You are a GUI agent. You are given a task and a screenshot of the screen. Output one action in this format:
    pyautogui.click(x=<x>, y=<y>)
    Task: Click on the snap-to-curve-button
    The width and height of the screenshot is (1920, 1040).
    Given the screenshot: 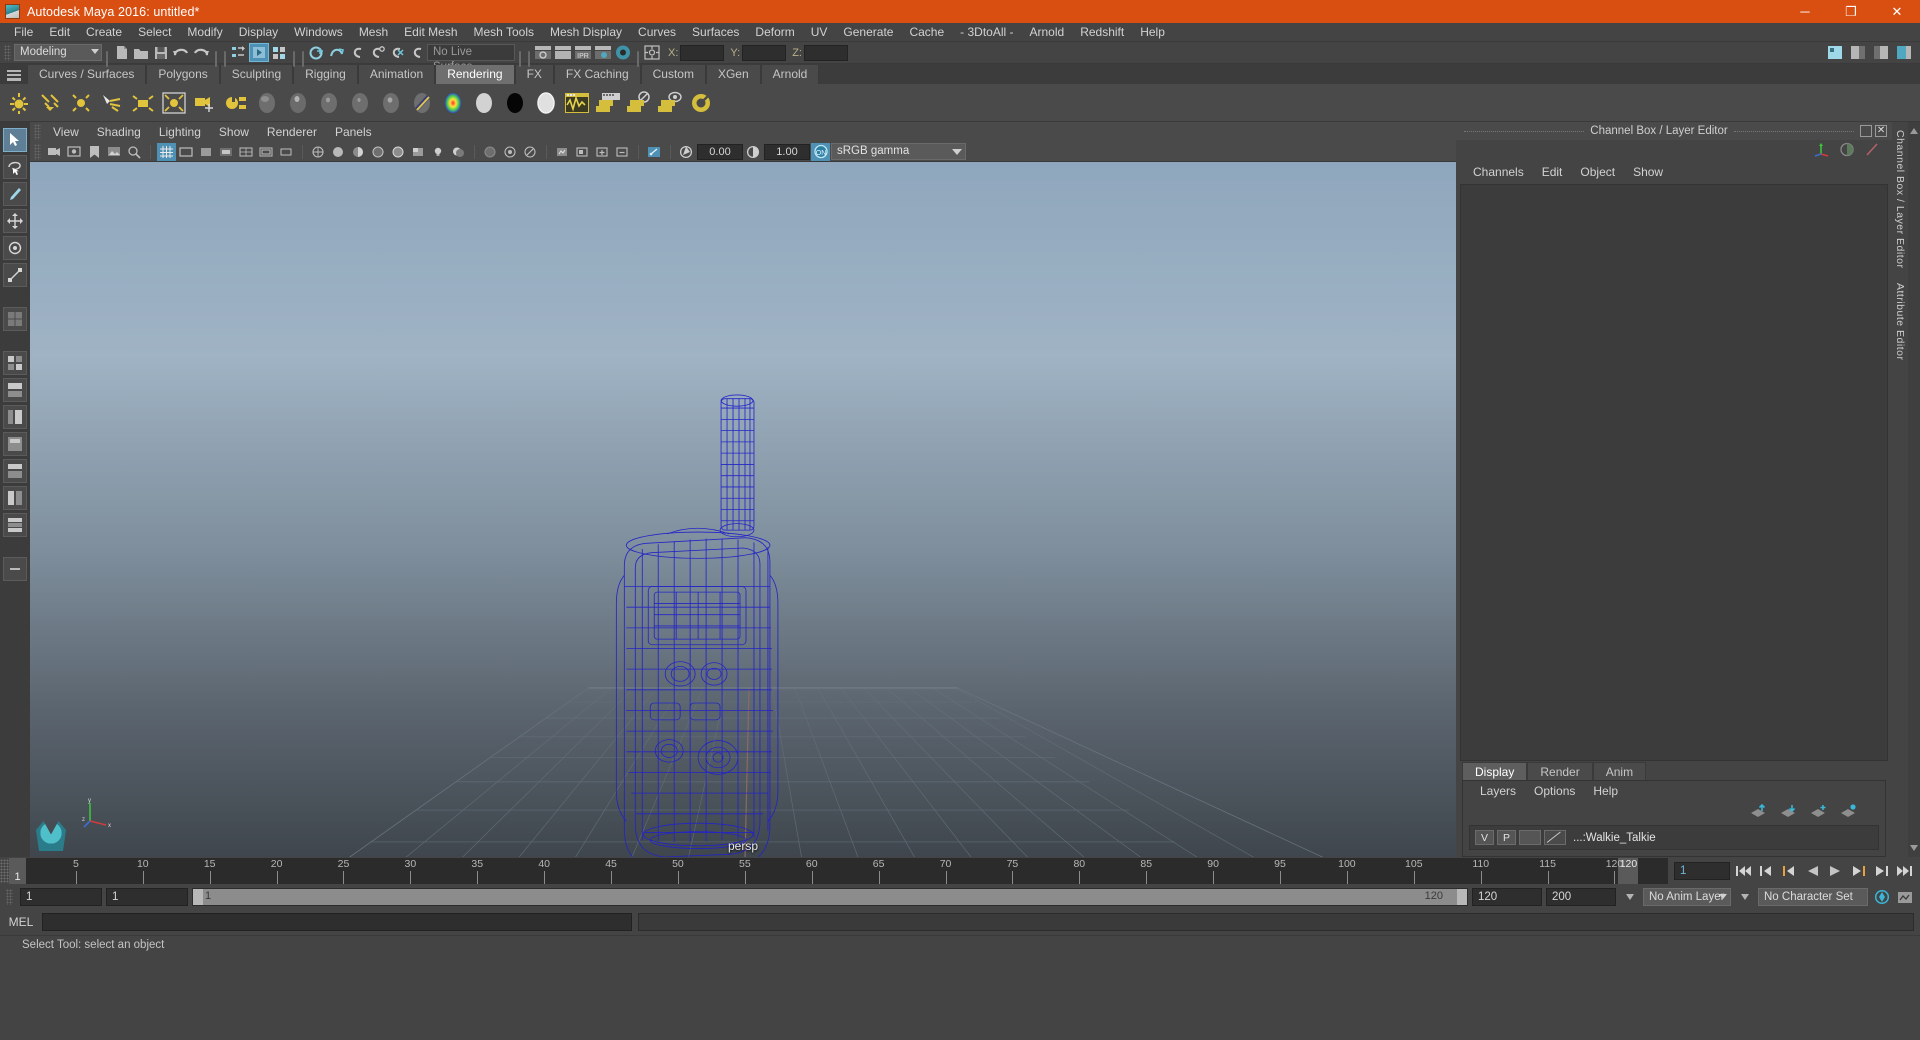 What is the action you would take?
    pyautogui.click(x=337, y=52)
    